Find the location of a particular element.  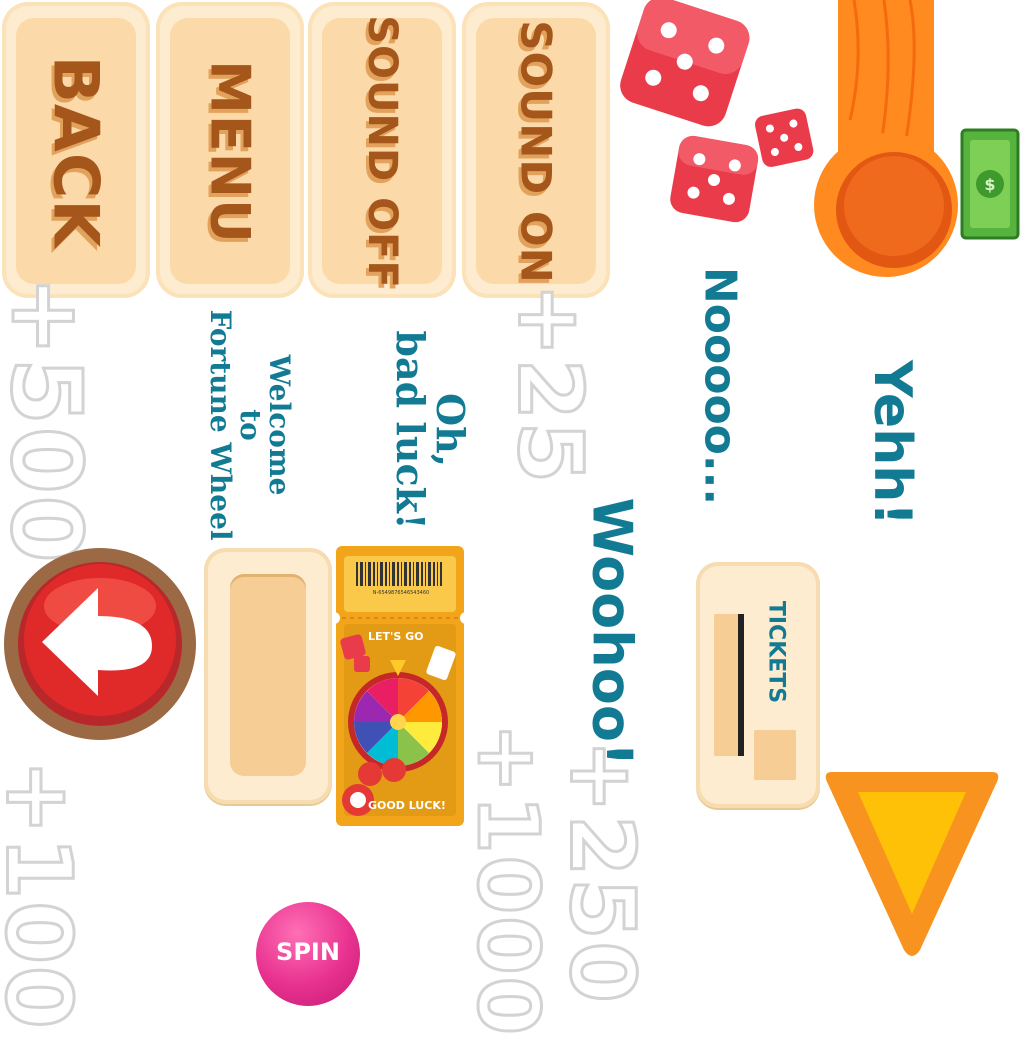

welcome-line-1: Welcome is located at coordinates (280, 425).